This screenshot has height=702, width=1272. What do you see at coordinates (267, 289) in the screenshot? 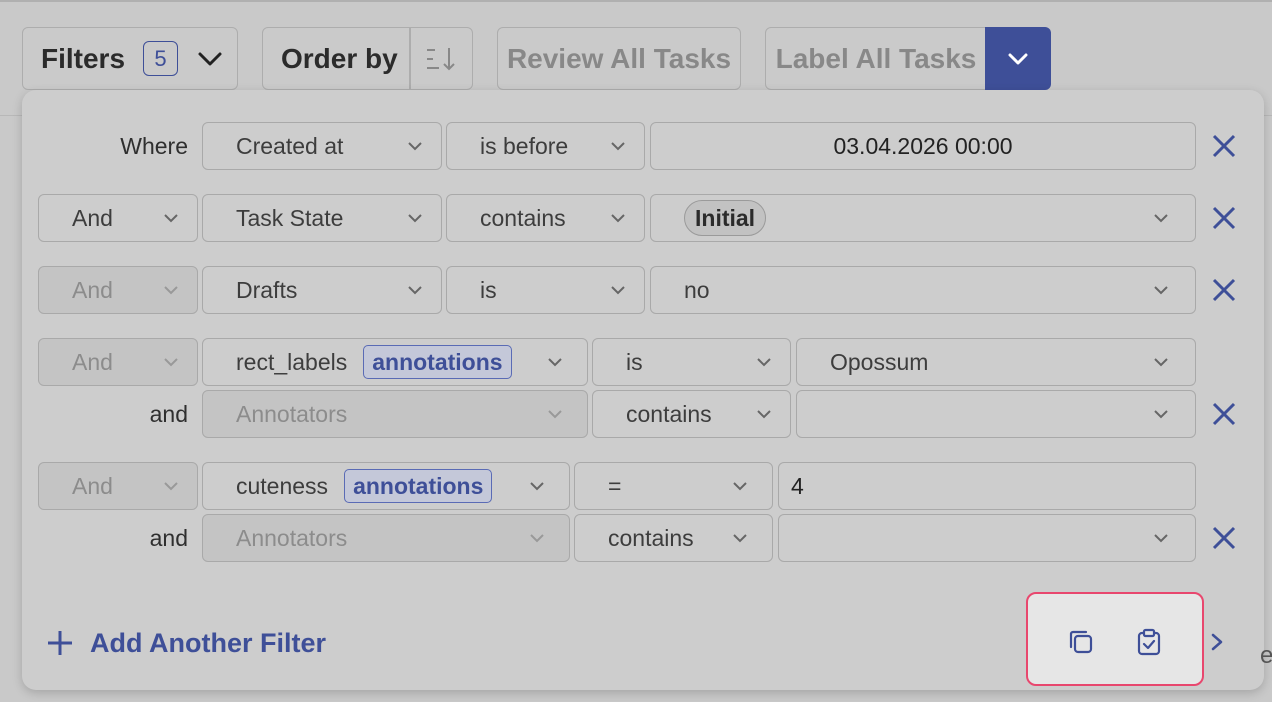
I see `filter-field-value: Drafts` at bounding box center [267, 289].